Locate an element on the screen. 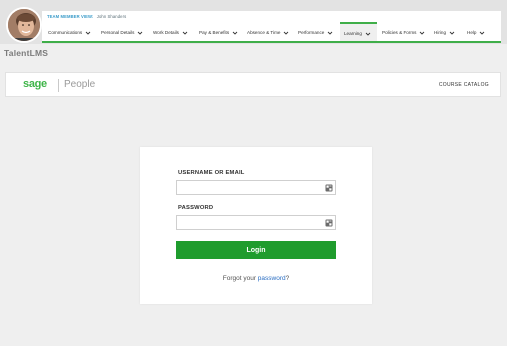 The image size is (507, 346). avatar is located at coordinates (24, 25).